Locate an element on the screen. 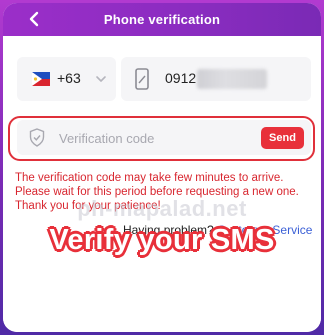 Image resolution: width=324 pixels, height=335 pixels. chevron-down-icon is located at coordinates (101, 79).